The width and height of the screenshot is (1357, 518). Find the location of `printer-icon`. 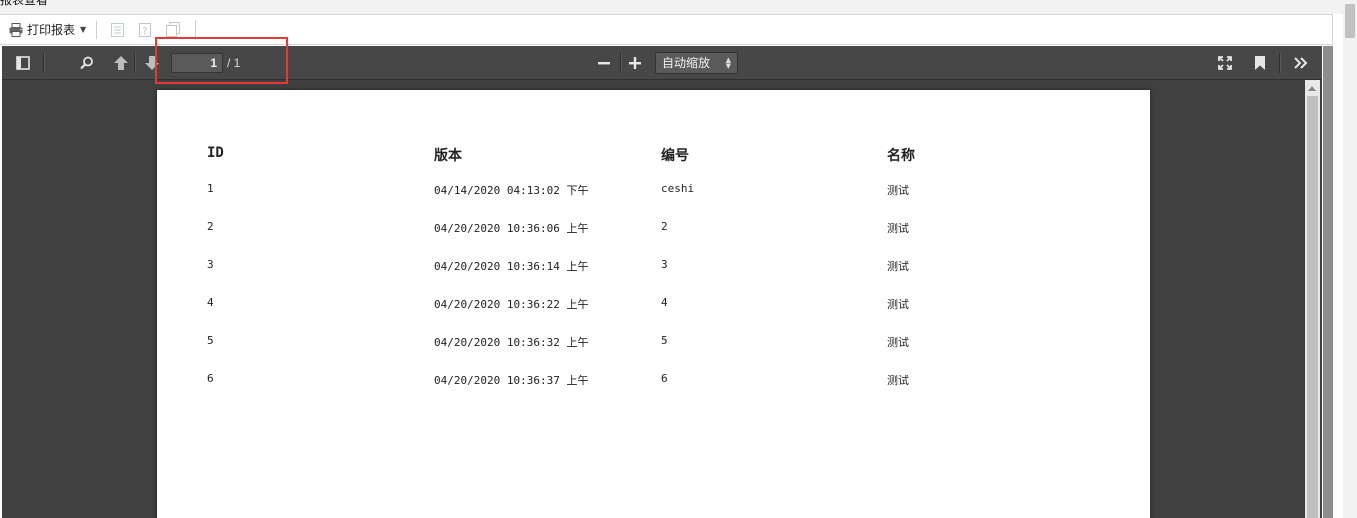

printer-icon is located at coordinates (16, 30).